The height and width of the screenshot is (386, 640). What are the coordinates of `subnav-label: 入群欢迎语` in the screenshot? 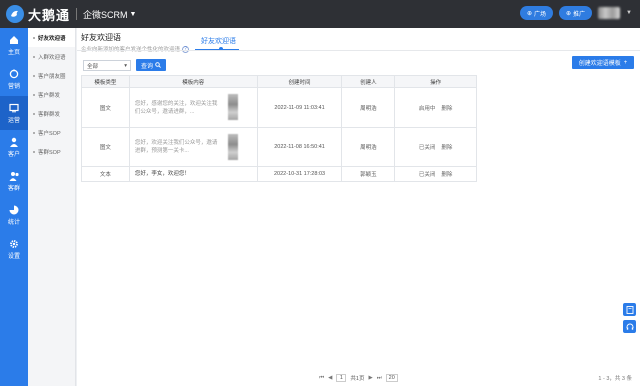 It's located at (52, 57).